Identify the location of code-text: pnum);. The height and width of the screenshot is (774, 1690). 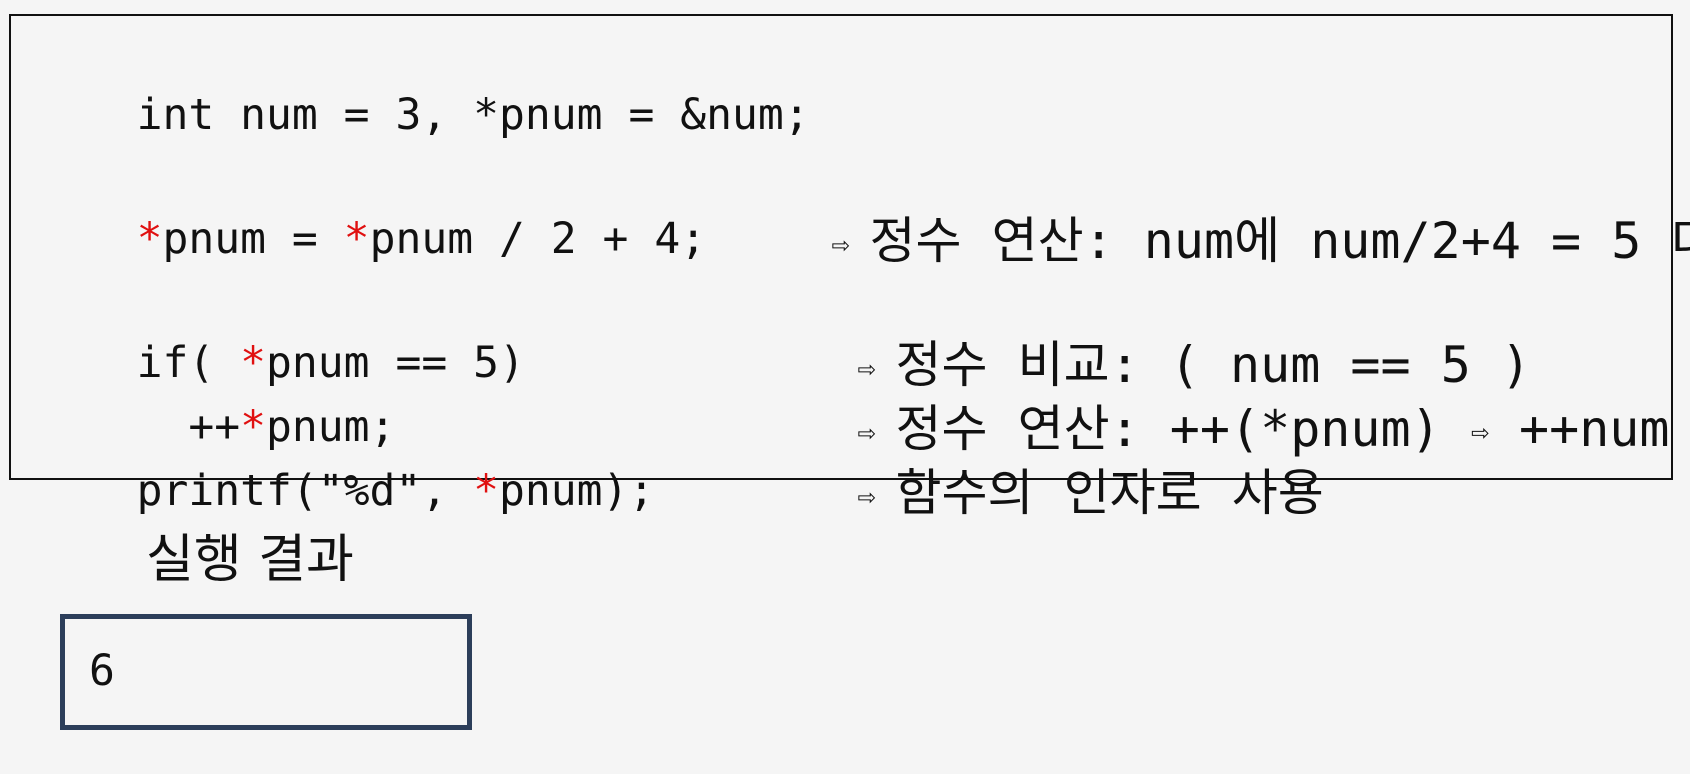
(577, 491).